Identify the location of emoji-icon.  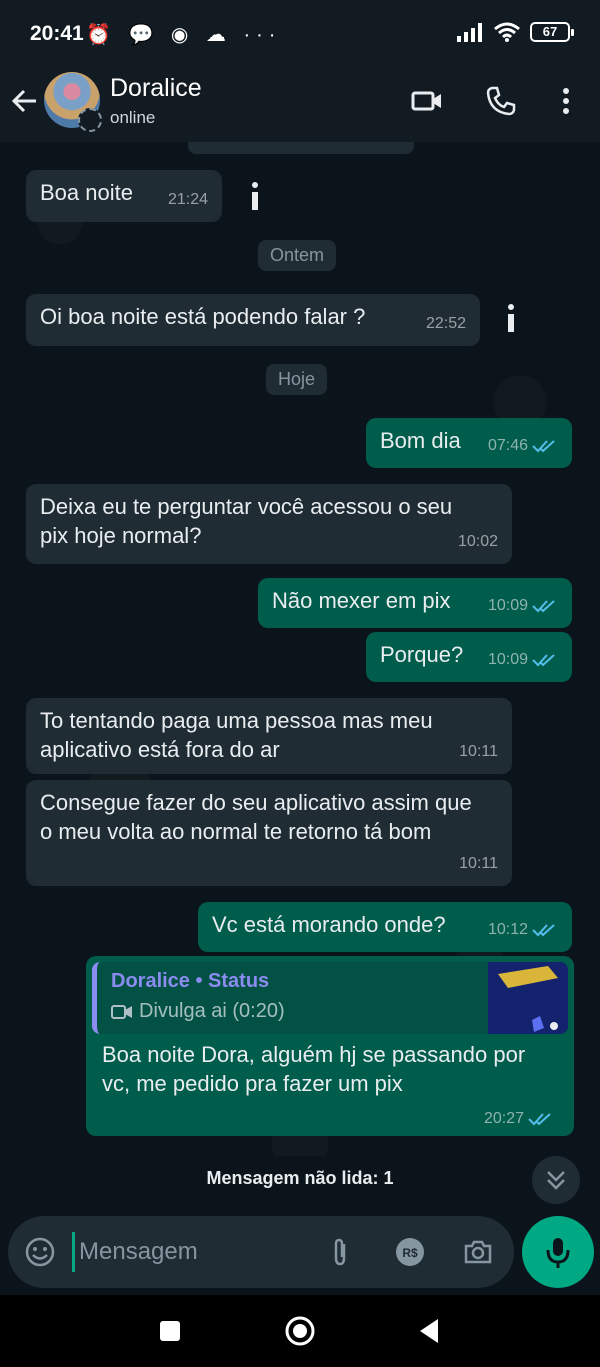
(40, 1252).